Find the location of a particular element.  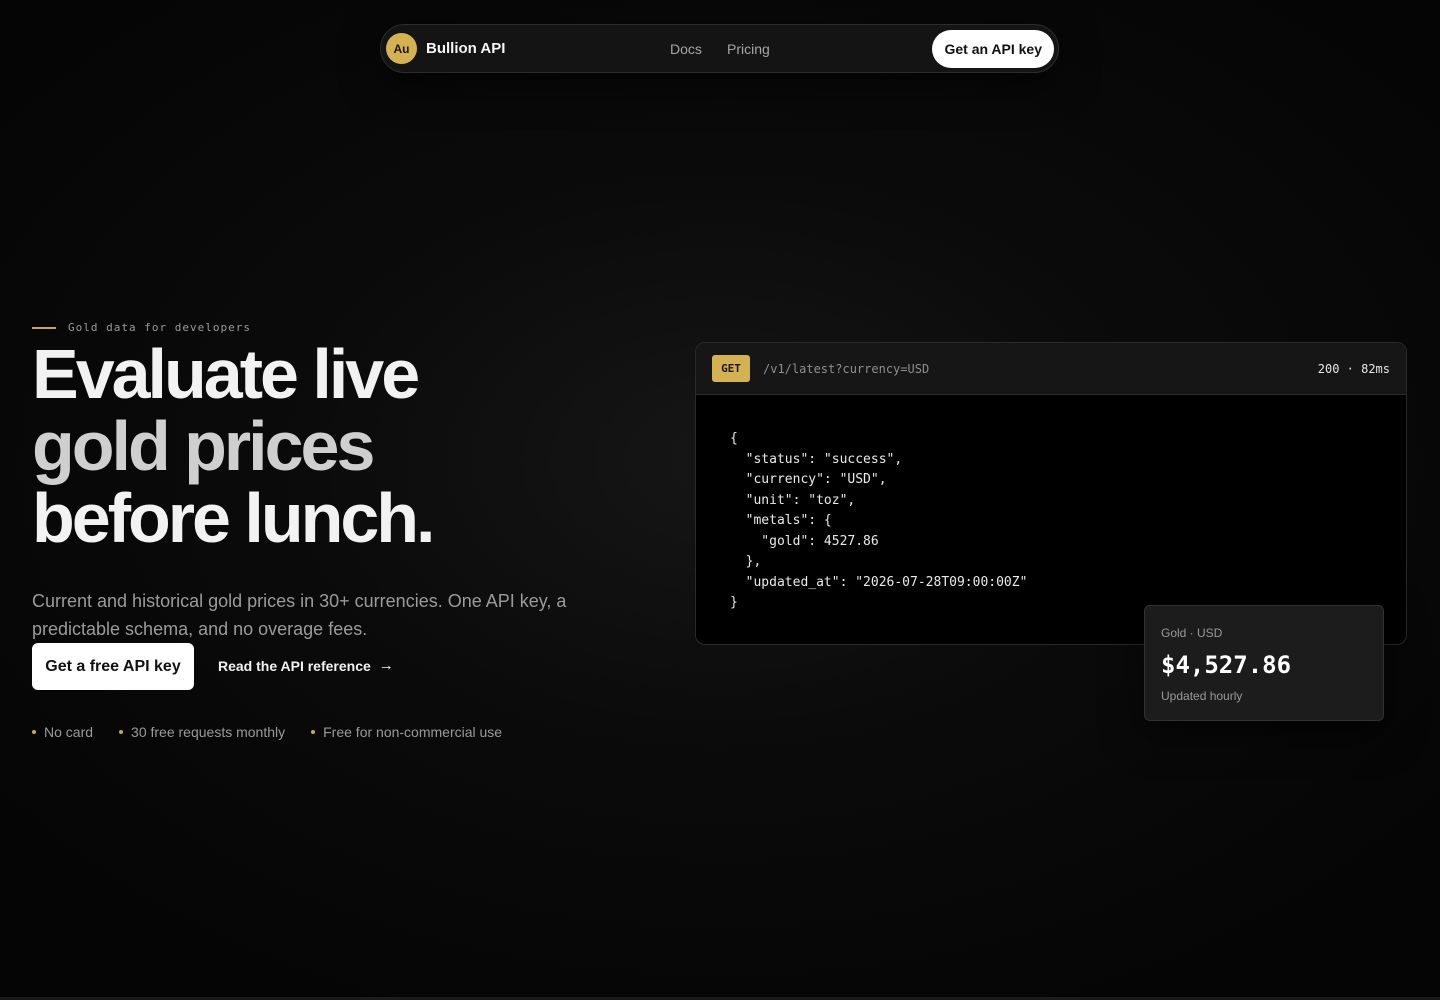

feature-label: 30 free requests monthly is located at coordinates (208, 732).